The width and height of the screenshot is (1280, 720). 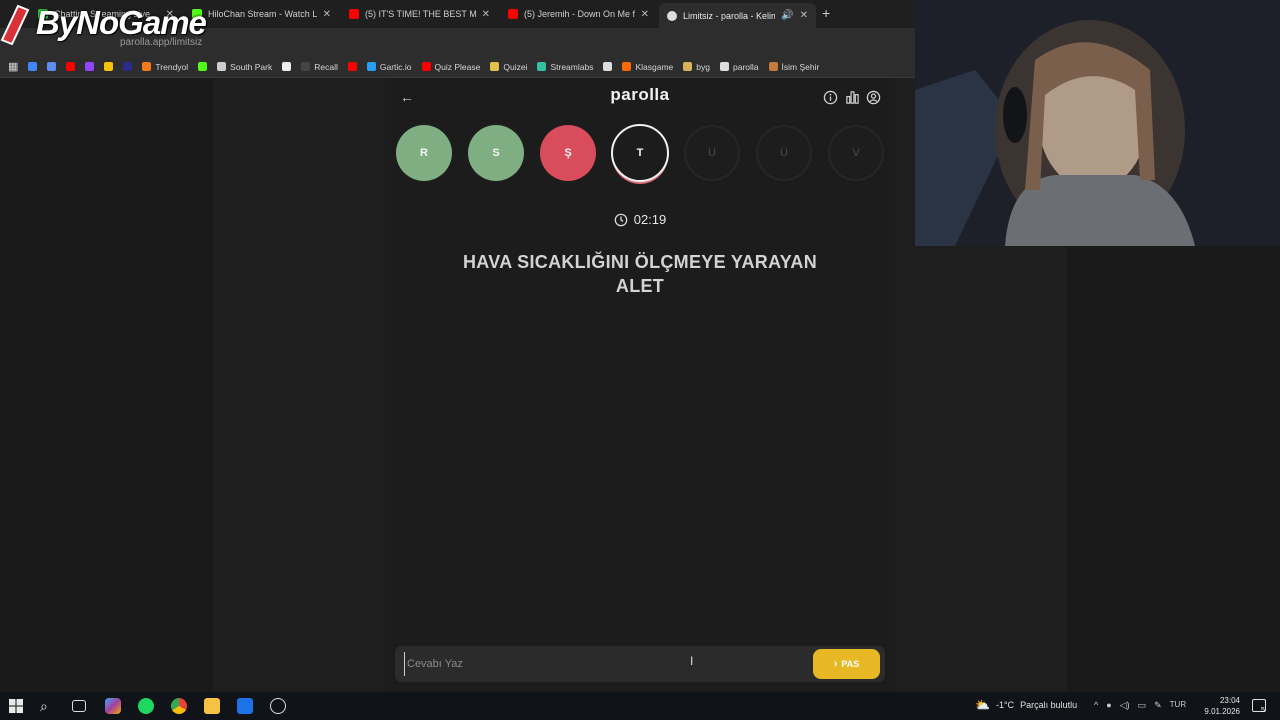 I want to click on bookmark-label: Streamlabs, so click(x=572, y=66).